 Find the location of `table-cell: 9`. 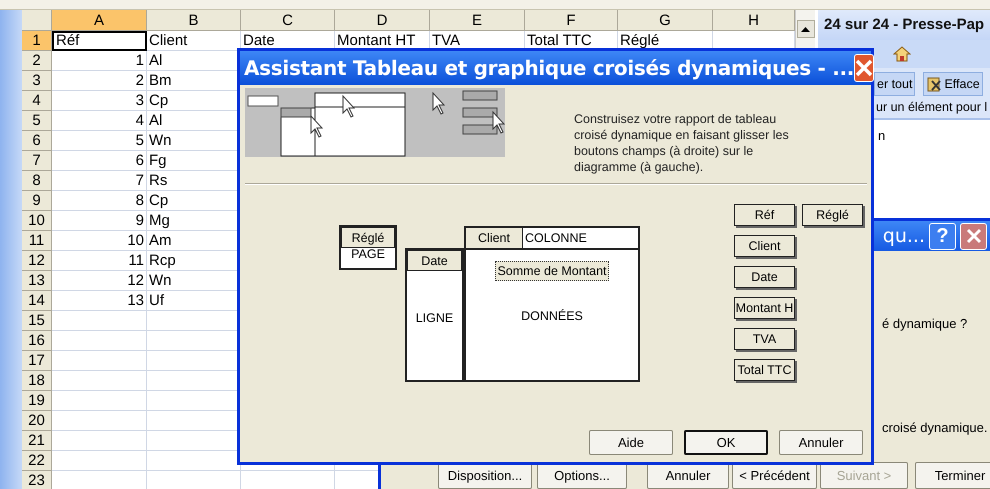

table-cell: 9 is located at coordinates (99, 221).